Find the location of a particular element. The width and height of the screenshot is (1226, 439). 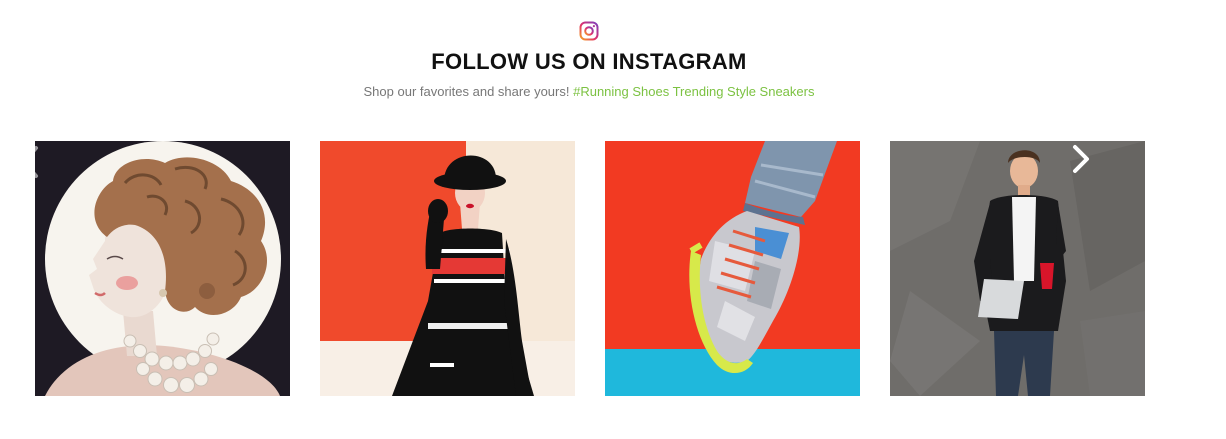

chevron-left-icon is located at coordinates (31, 162).